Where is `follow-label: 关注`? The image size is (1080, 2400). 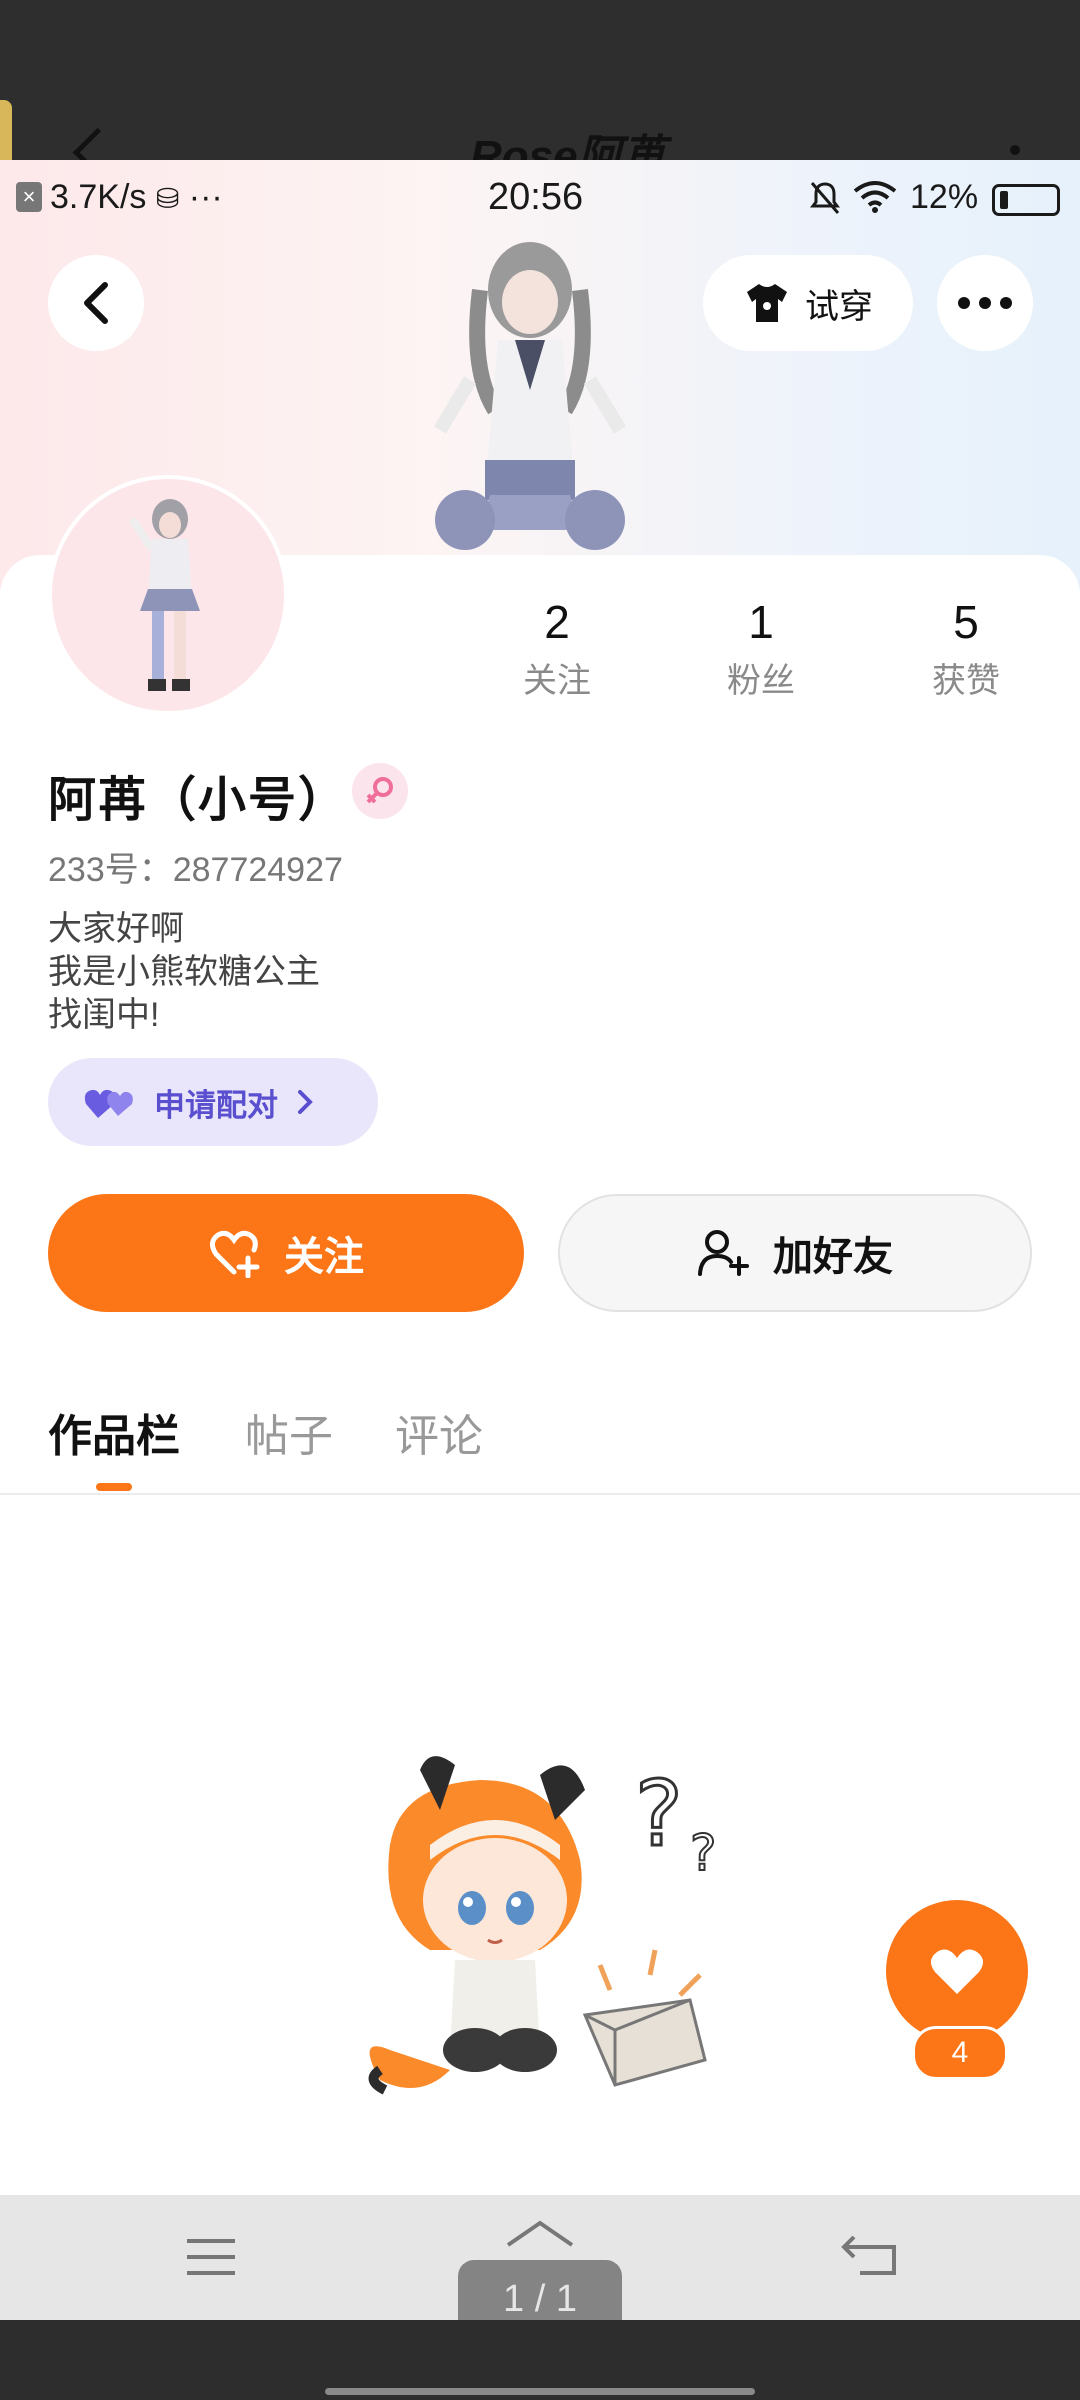 follow-label: 关注 is located at coordinates (324, 1257).